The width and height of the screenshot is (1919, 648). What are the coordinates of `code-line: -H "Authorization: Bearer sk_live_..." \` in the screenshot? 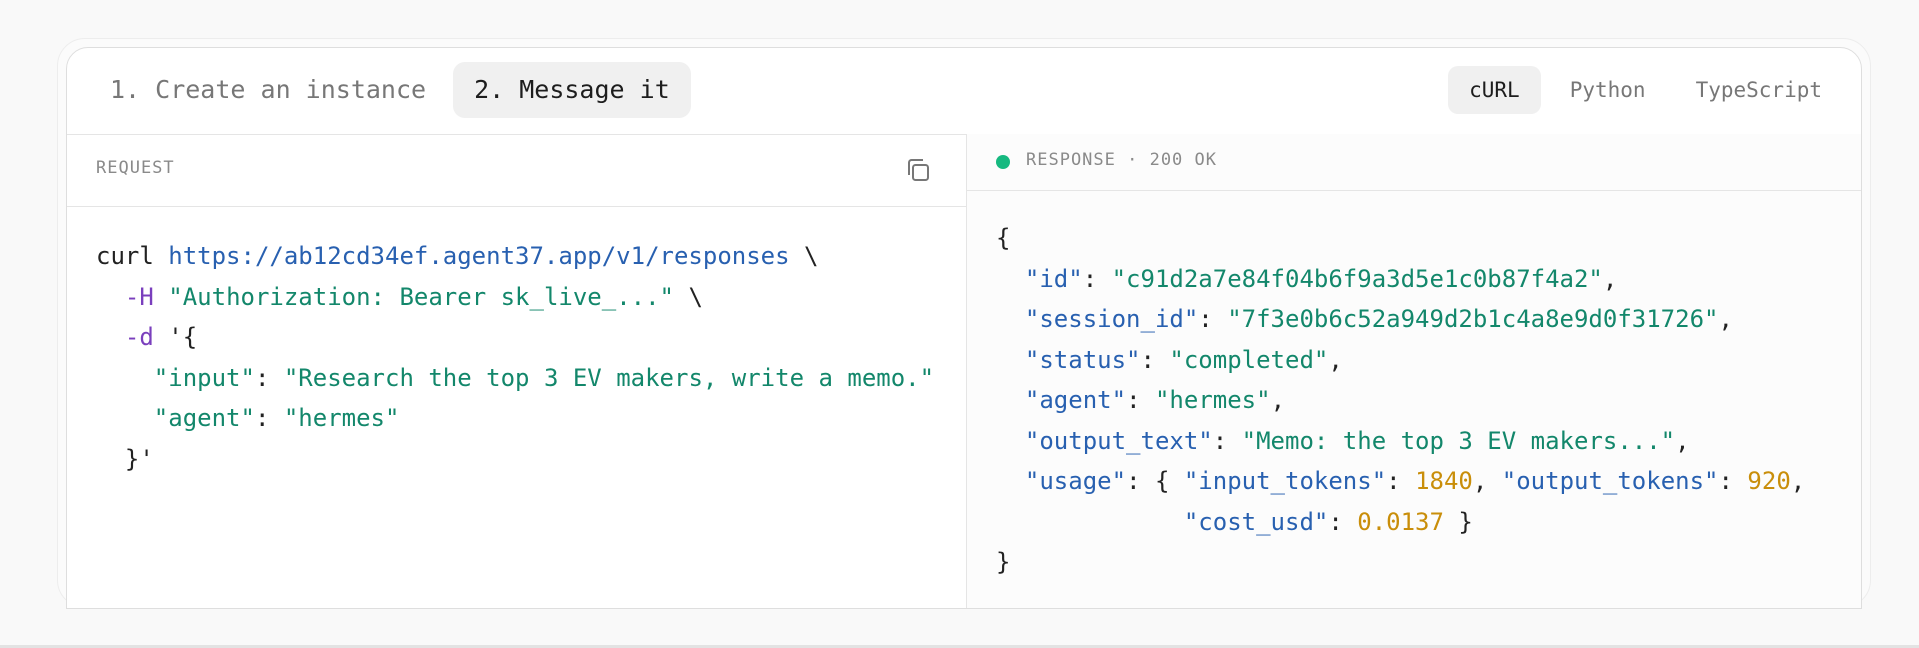 It's located at (399, 297).